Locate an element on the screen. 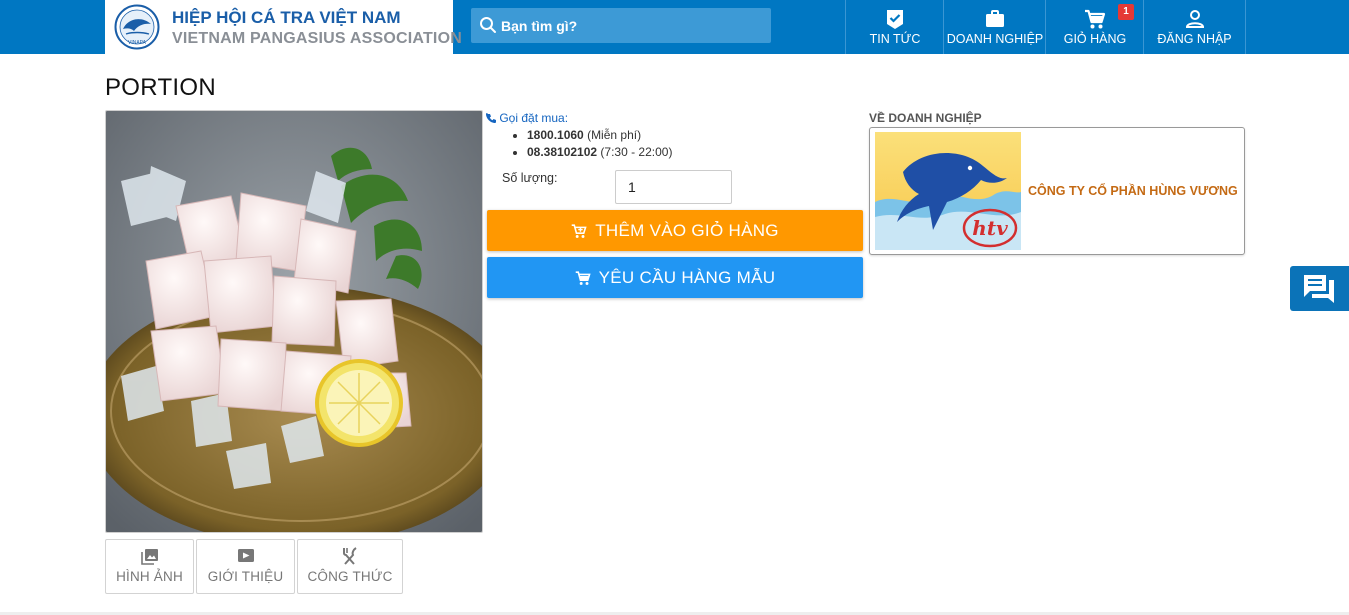 Image resolution: width=1349 pixels, height=615 pixels. tab-recipe-label: CÔNG THỨC is located at coordinates (350, 576).